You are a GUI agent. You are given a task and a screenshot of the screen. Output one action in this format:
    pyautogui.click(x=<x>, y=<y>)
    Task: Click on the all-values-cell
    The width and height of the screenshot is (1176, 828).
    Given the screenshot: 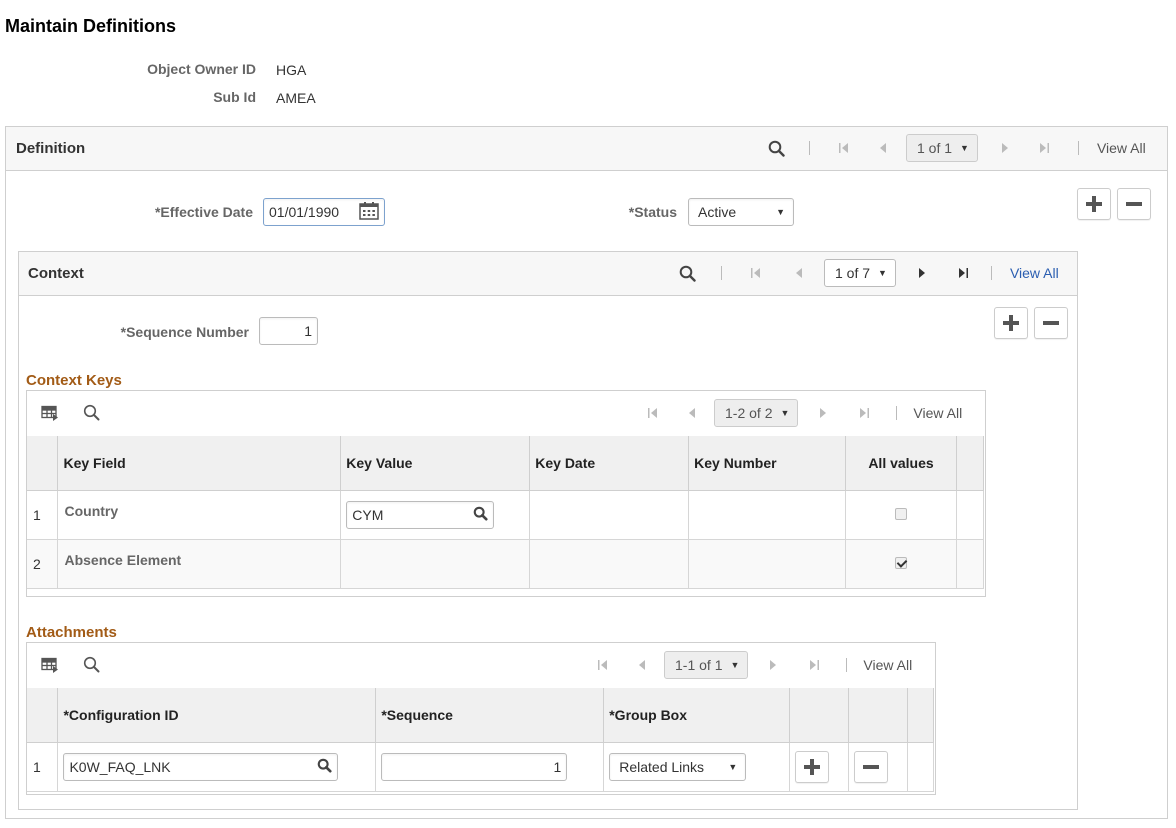 What is the action you would take?
    pyautogui.click(x=901, y=515)
    